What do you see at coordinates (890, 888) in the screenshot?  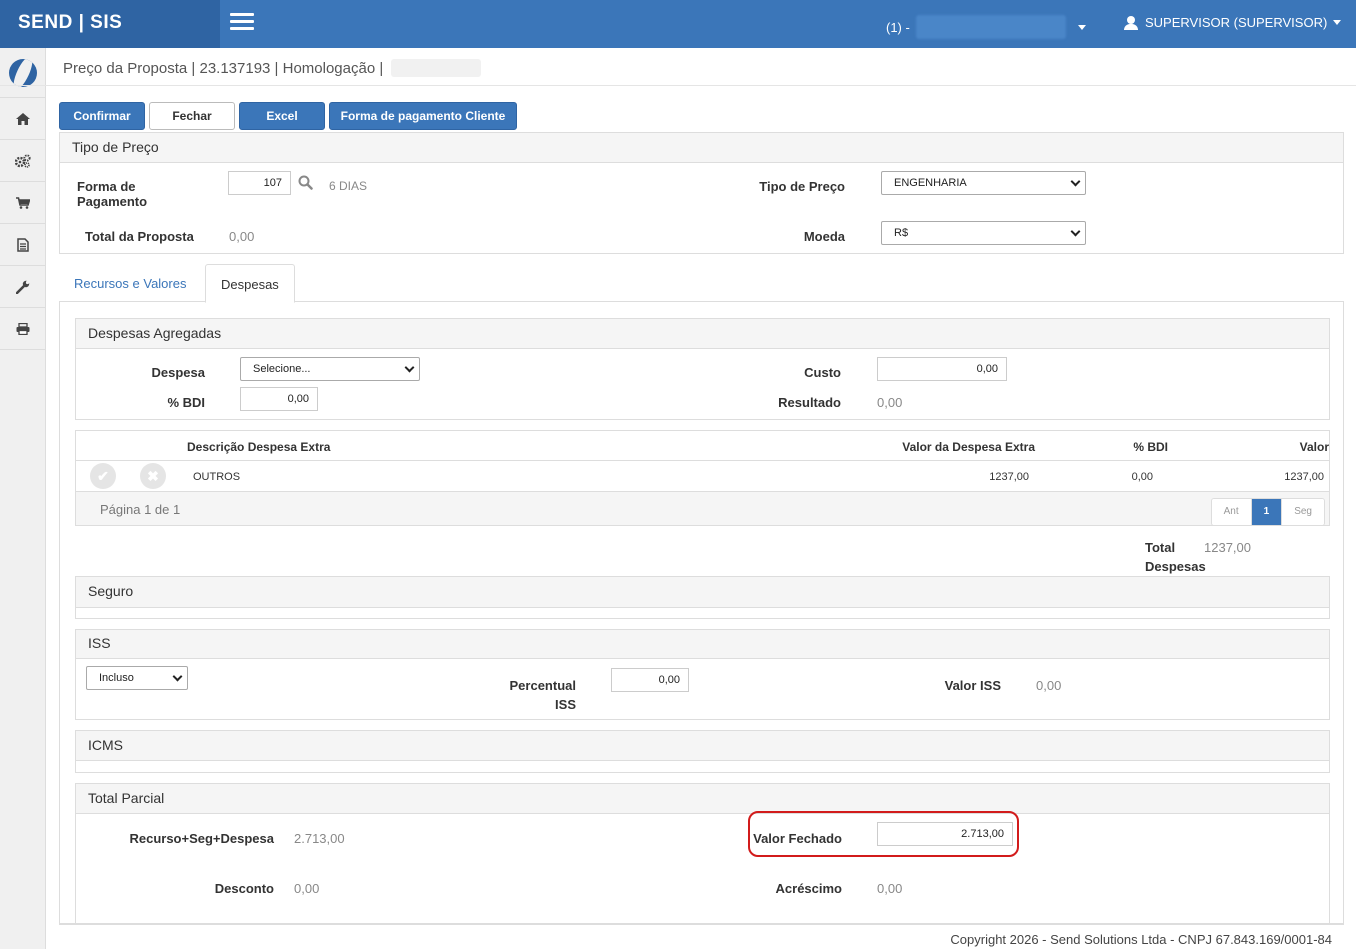 I see `acrescimo-value: 0,00` at bounding box center [890, 888].